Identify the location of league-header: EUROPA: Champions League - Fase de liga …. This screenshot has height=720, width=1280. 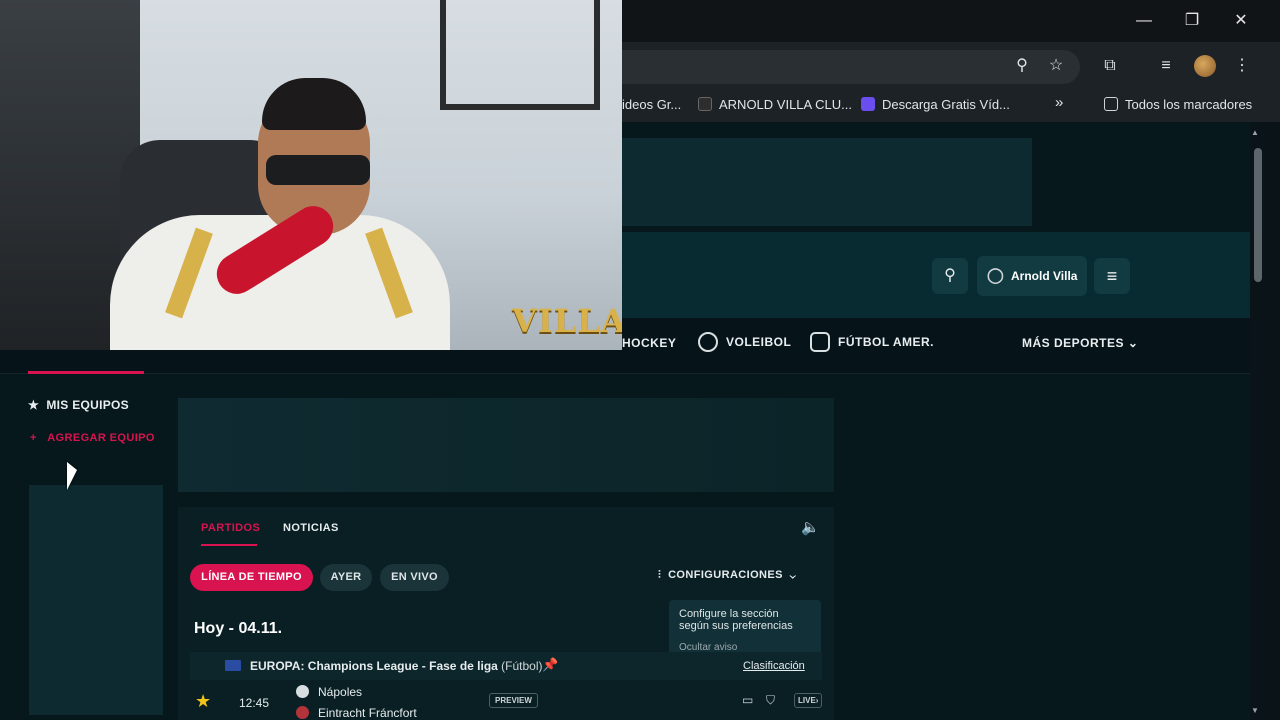
(506, 666).